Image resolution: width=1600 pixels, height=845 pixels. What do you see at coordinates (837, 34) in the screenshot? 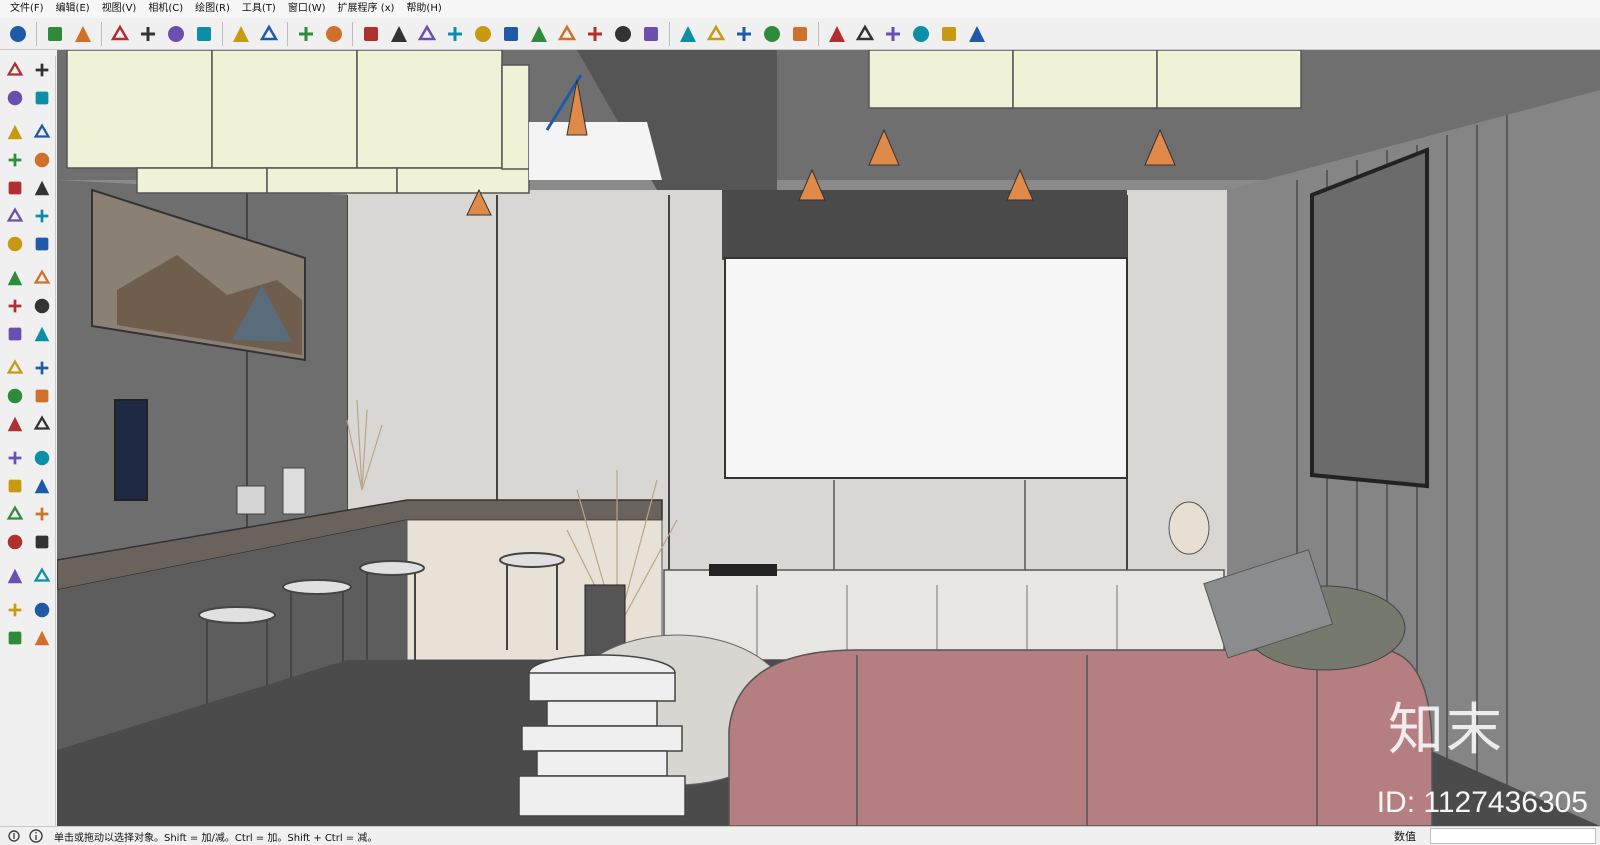
I see `iso-view-icon` at bounding box center [837, 34].